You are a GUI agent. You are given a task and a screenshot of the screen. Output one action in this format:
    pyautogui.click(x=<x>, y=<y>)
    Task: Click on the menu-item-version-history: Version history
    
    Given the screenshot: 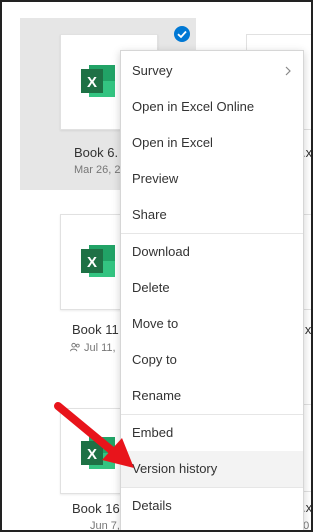 What is the action you would take?
    pyautogui.click(x=212, y=469)
    